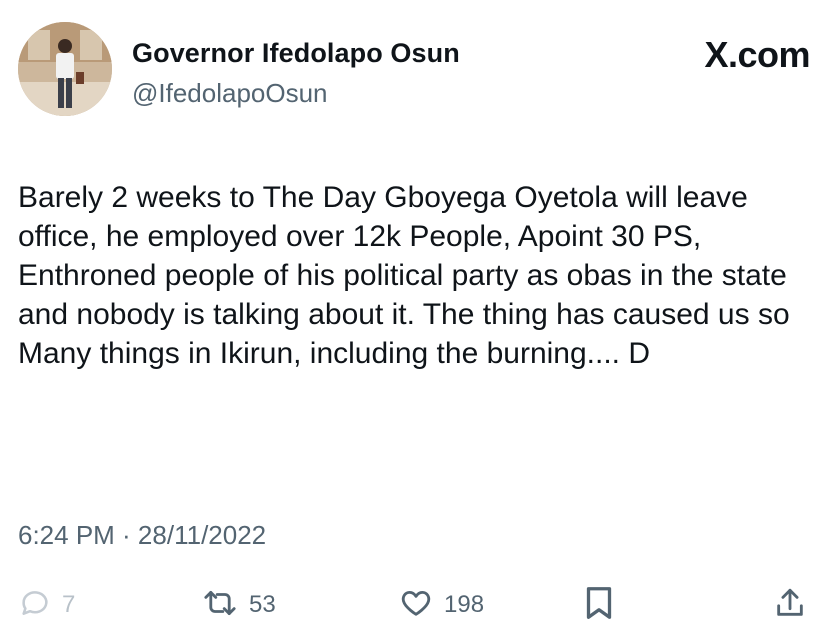  I want to click on display-name: Governor Ifedolapo Osun, so click(296, 53).